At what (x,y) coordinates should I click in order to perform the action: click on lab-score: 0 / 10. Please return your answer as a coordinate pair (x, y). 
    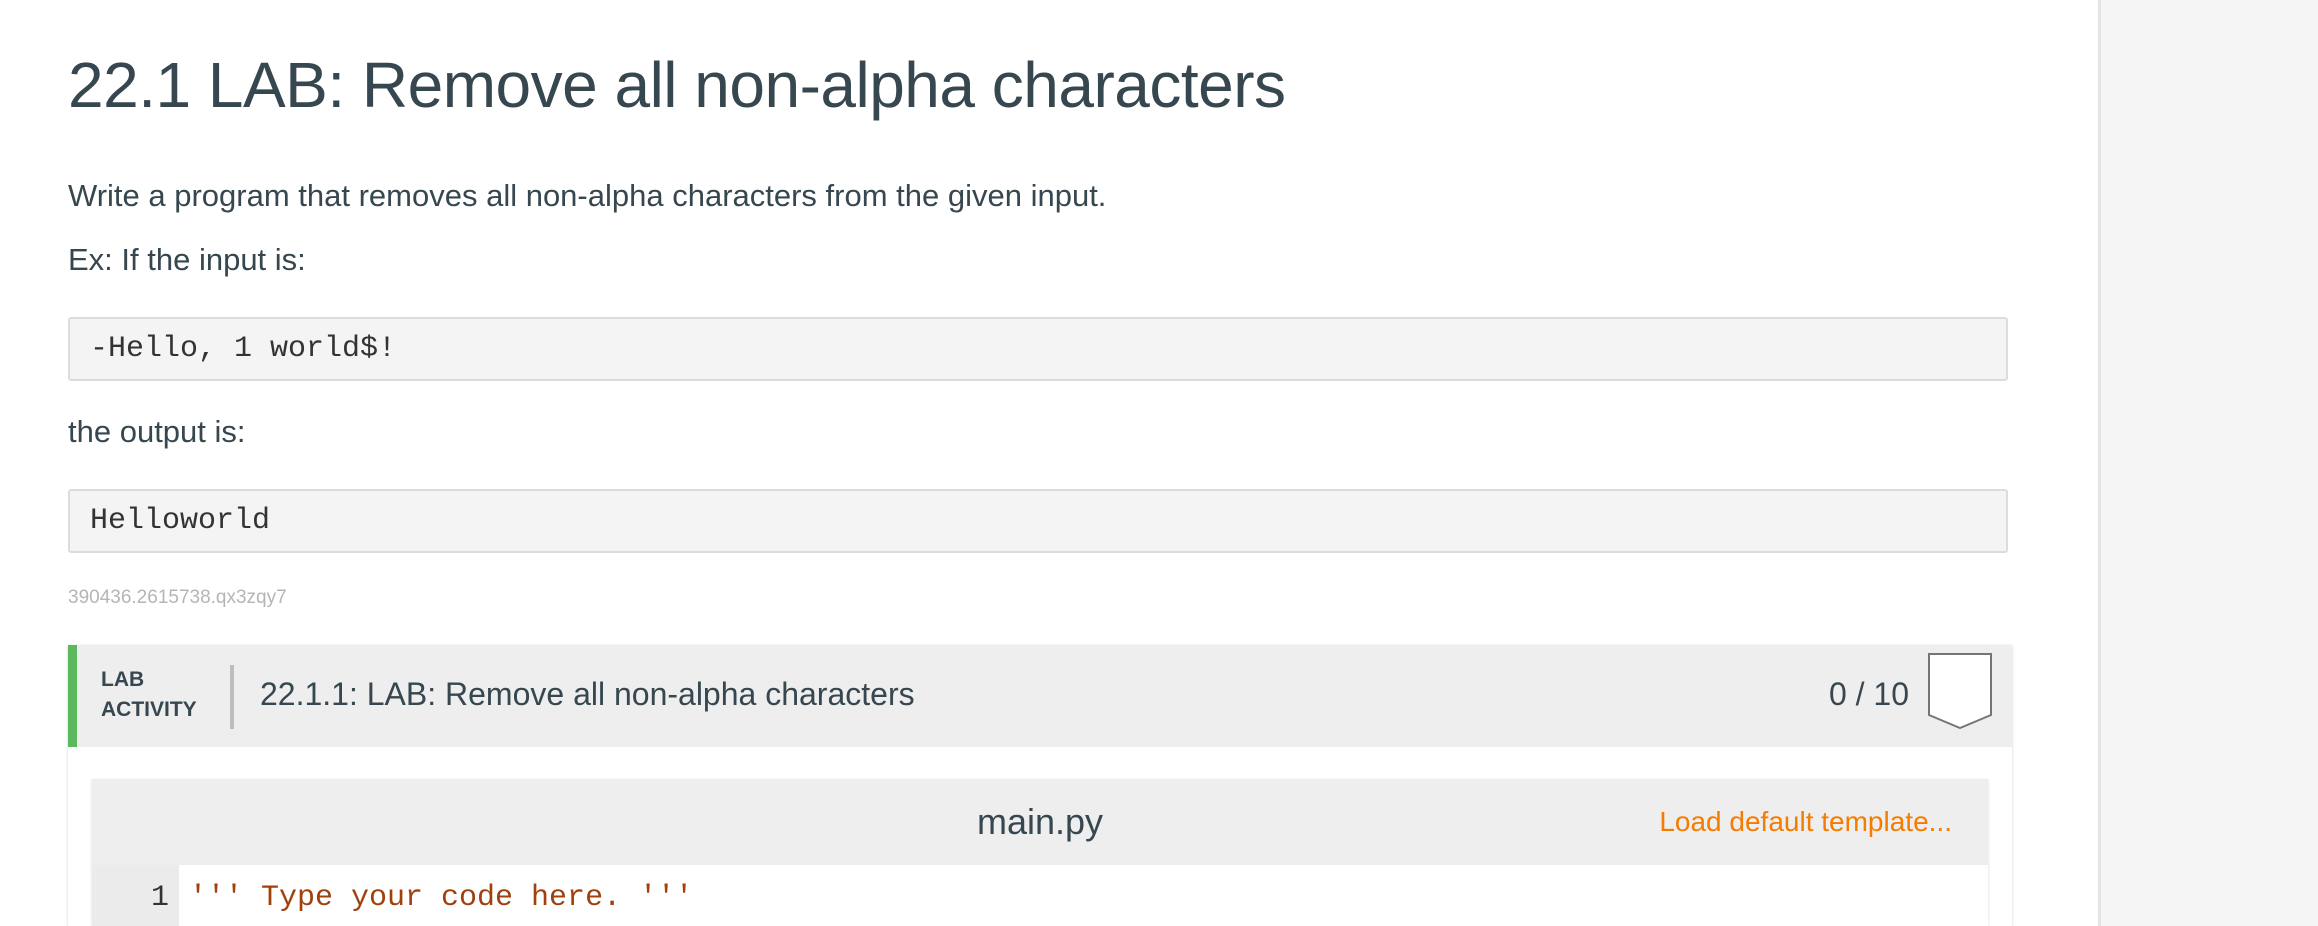
    Looking at the image, I should click on (1868, 694).